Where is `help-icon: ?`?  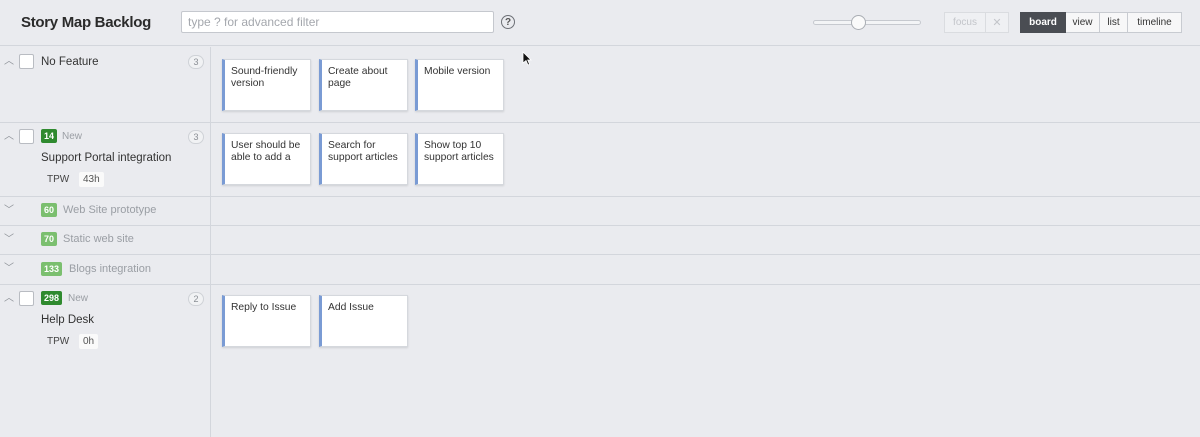
help-icon: ? is located at coordinates (508, 22).